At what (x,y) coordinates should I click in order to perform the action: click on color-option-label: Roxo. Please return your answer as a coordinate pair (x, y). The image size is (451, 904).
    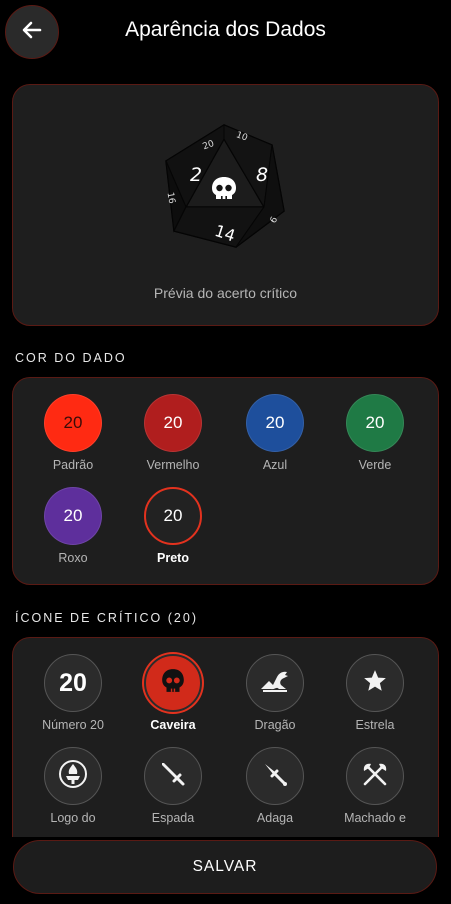
    Looking at the image, I should click on (73, 558).